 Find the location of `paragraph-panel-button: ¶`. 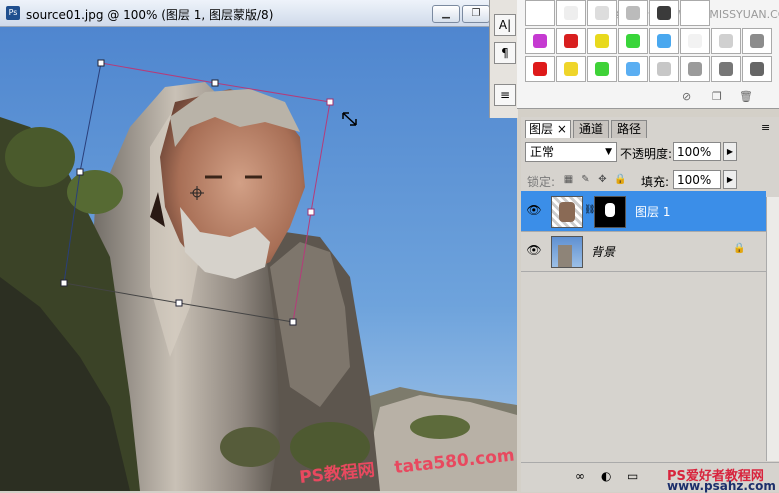

paragraph-panel-button: ¶ is located at coordinates (505, 53).